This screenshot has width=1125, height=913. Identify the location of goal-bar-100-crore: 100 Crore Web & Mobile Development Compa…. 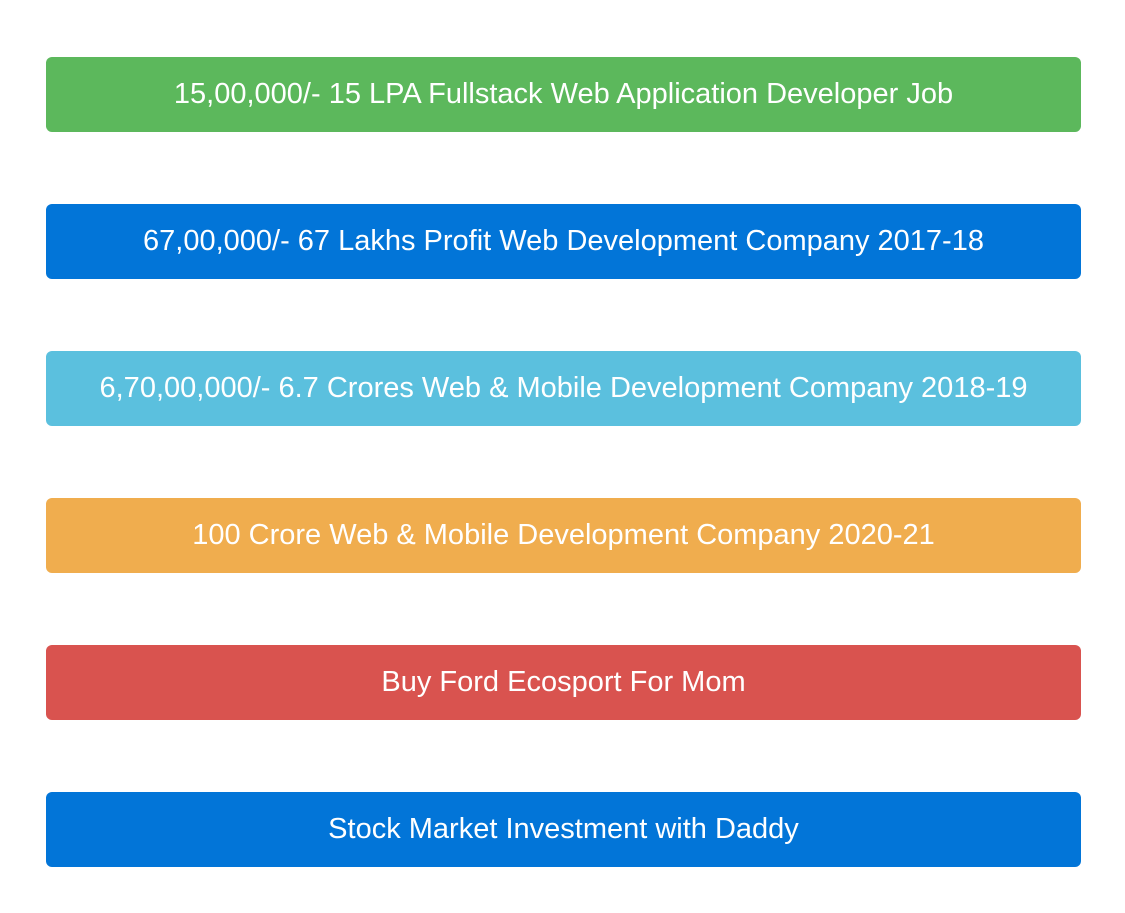
(563, 535).